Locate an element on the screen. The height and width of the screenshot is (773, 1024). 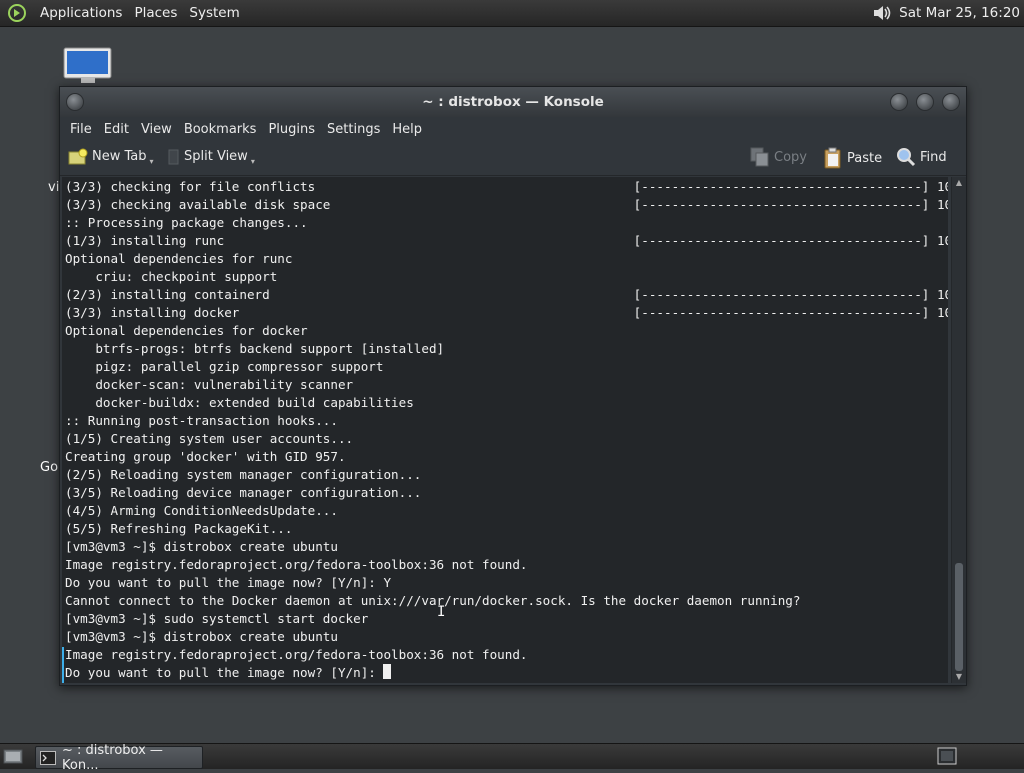
menu-view: View is located at coordinates (156, 129).